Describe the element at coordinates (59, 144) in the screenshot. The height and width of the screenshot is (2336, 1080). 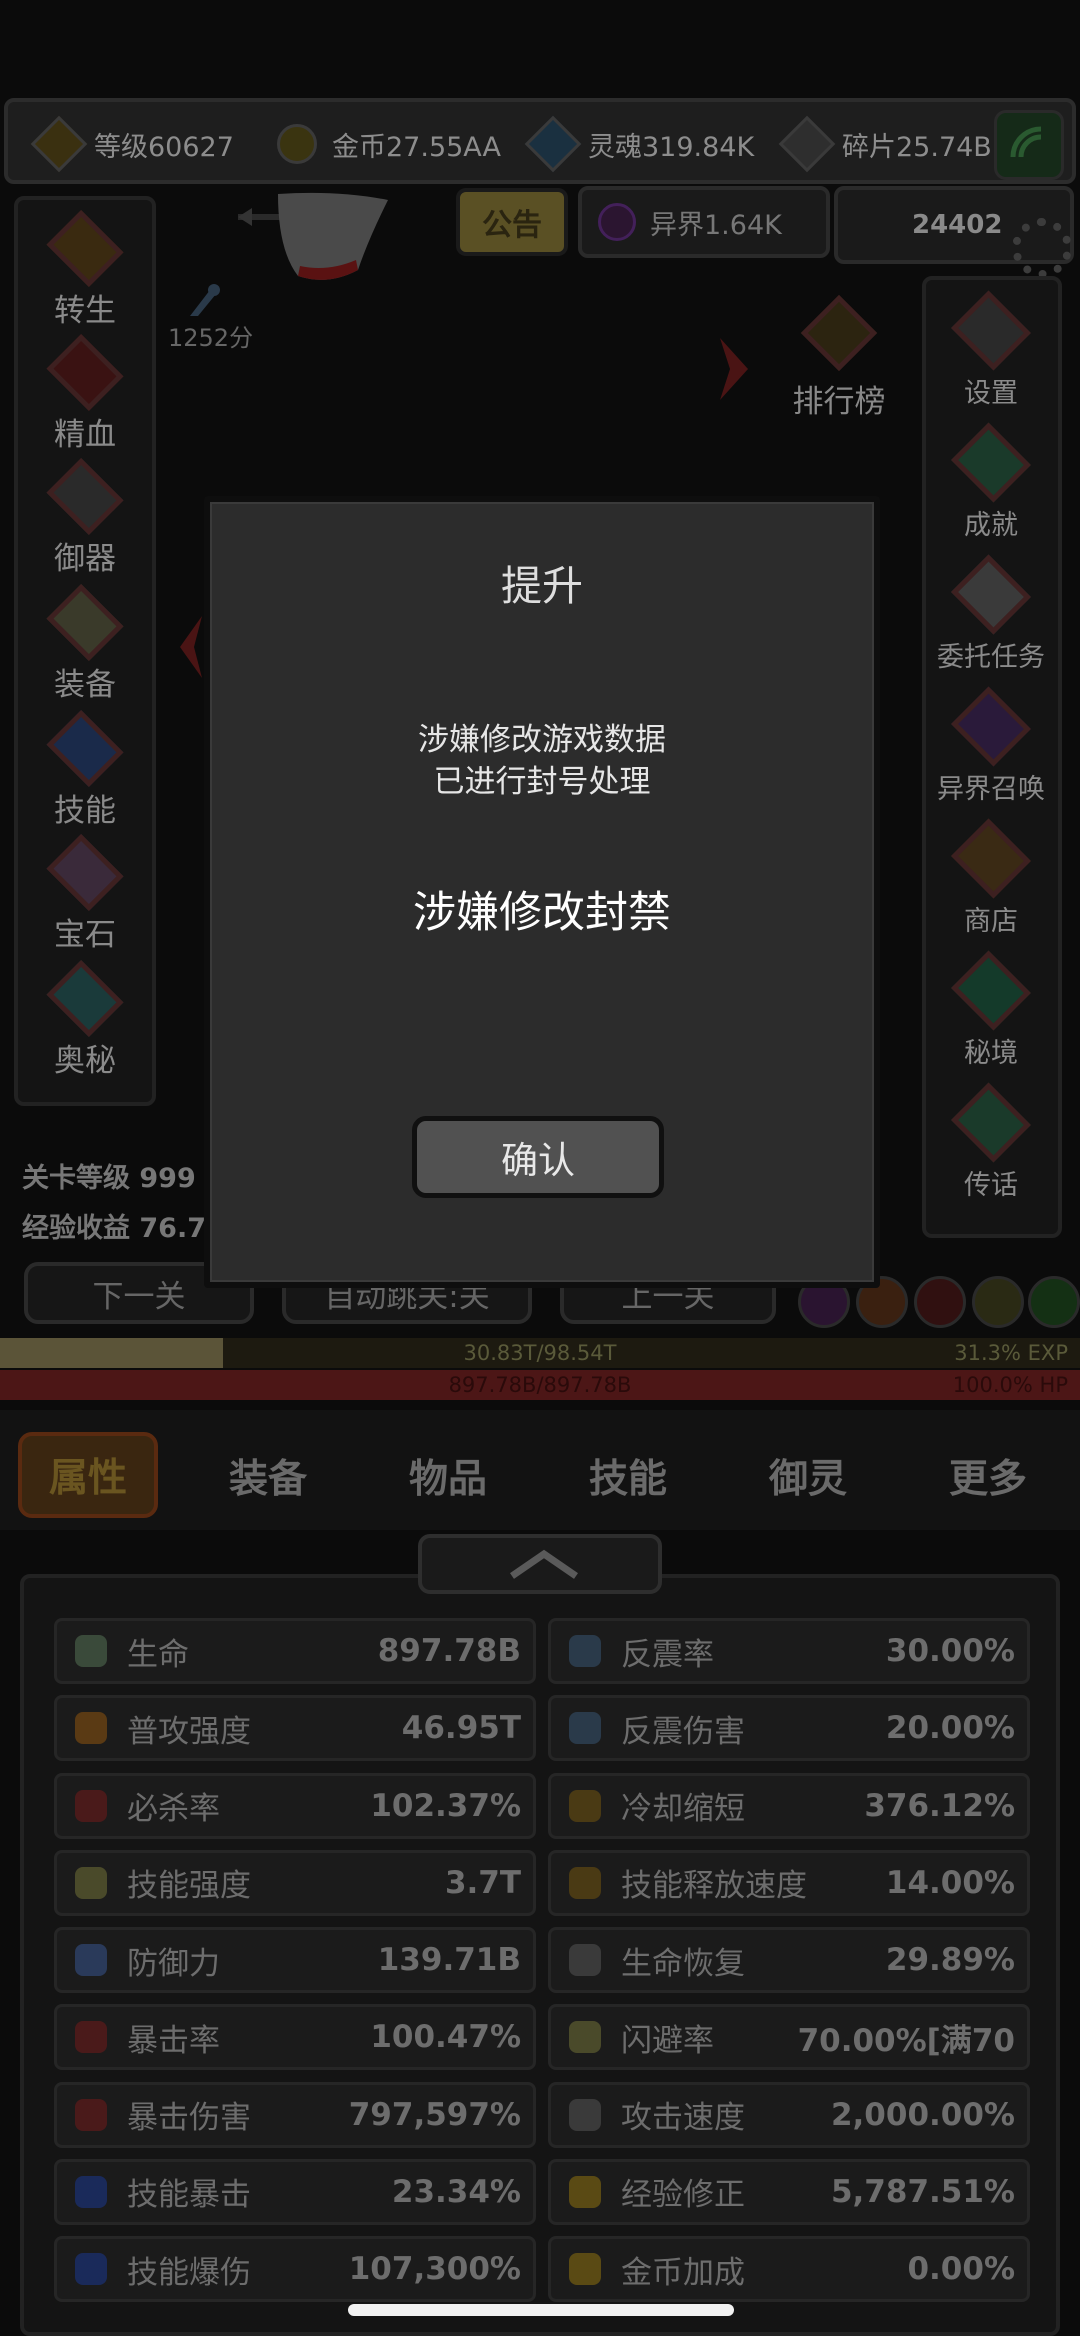
I see `crown-icon` at that location.